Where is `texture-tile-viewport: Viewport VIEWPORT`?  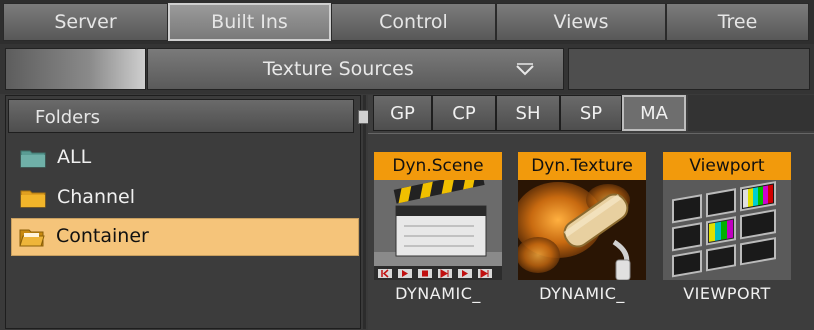 texture-tile-viewport: Viewport VIEWPORT is located at coordinates (727, 227).